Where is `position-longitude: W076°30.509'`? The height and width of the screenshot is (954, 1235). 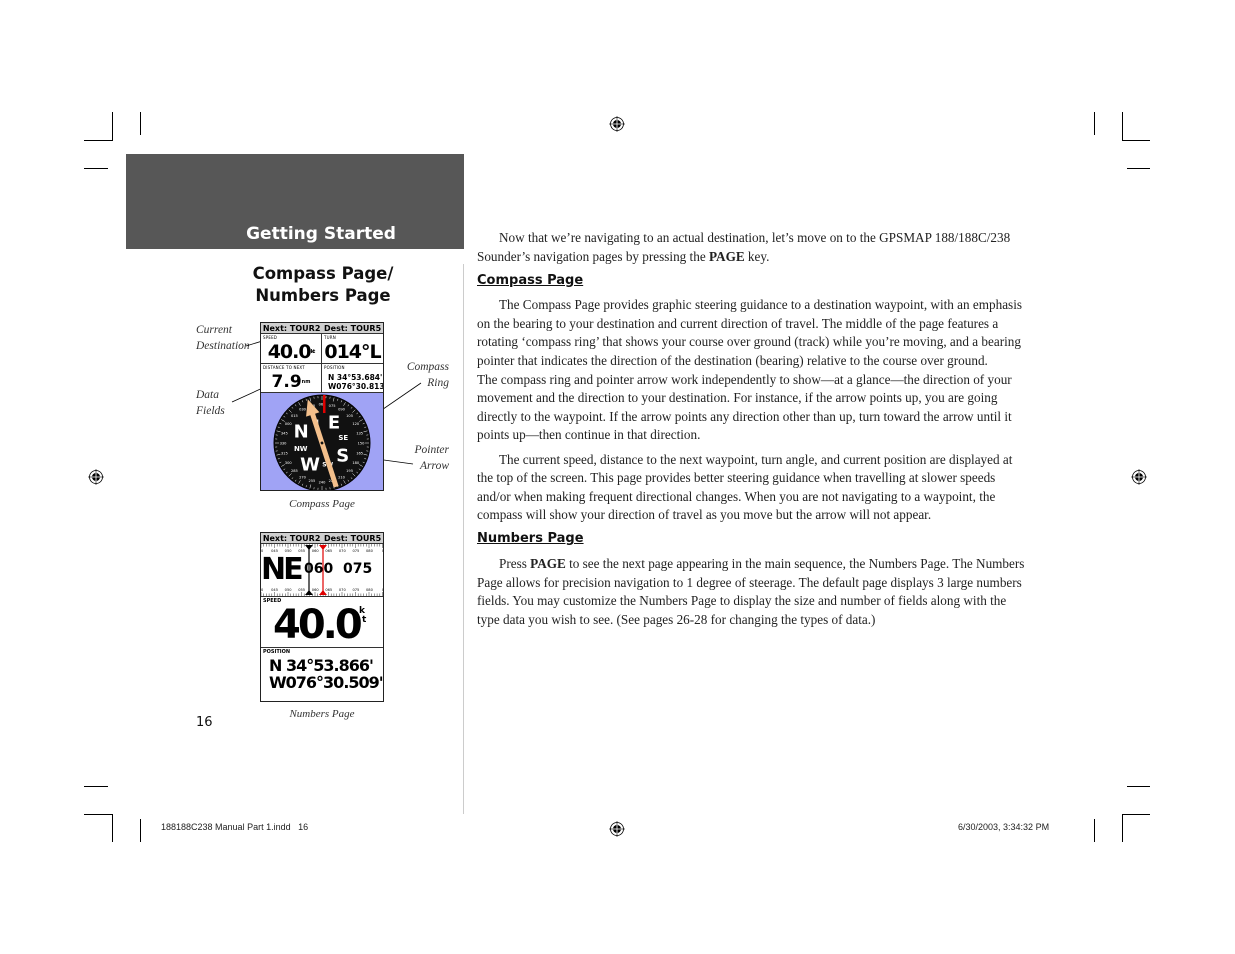
position-longitude: W076°30.509' is located at coordinates (326, 682).